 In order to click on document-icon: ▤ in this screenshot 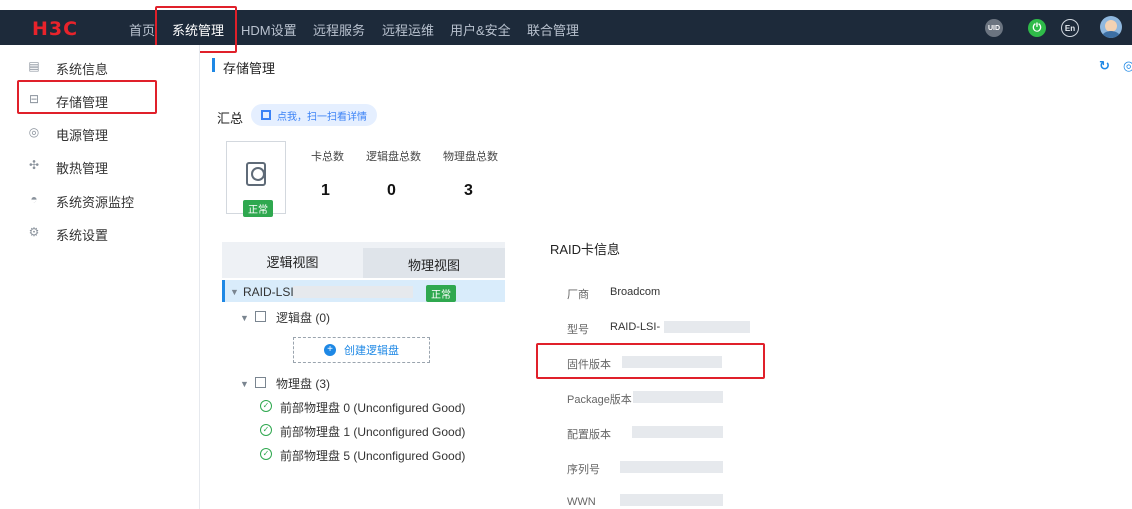, I will do `click(34, 66)`.